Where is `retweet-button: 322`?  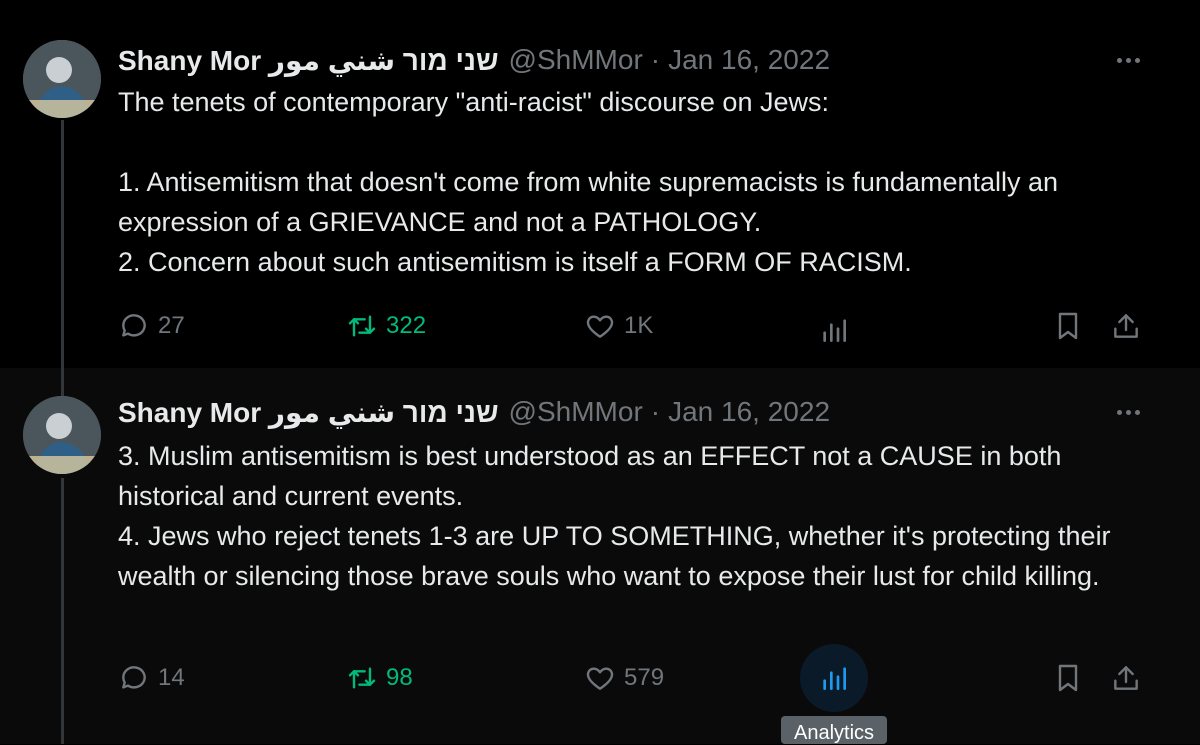 retweet-button: 322 is located at coordinates (386, 326).